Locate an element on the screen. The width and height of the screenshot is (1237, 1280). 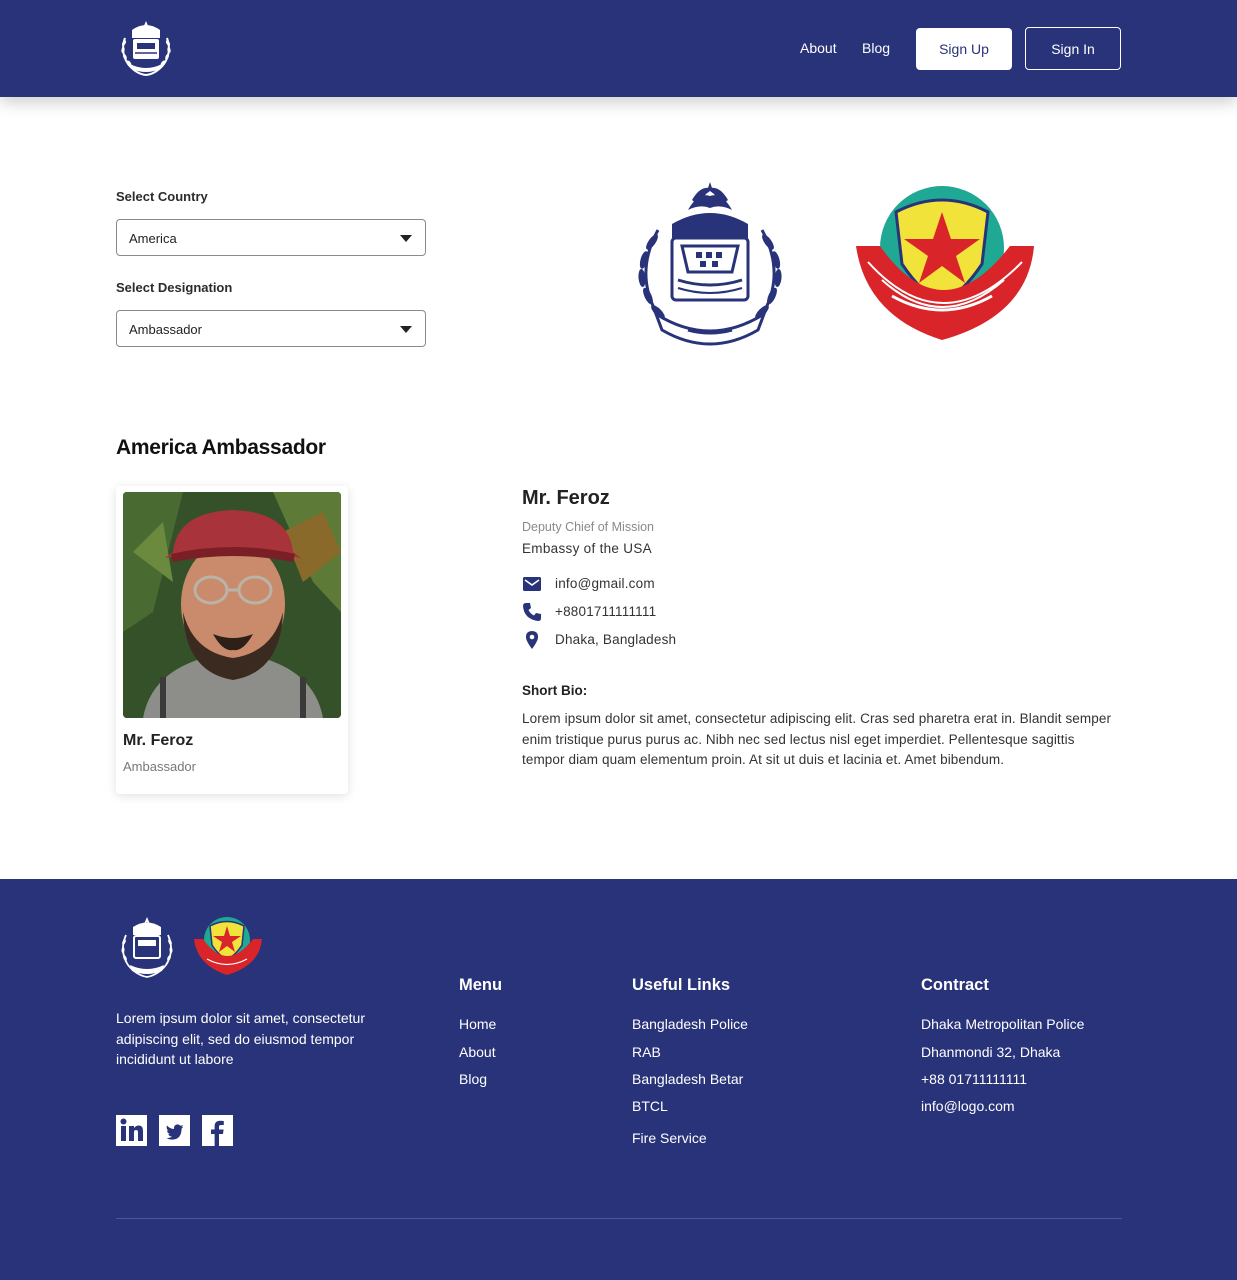
select-designation-label: Select Designation is located at coordinates (174, 287).